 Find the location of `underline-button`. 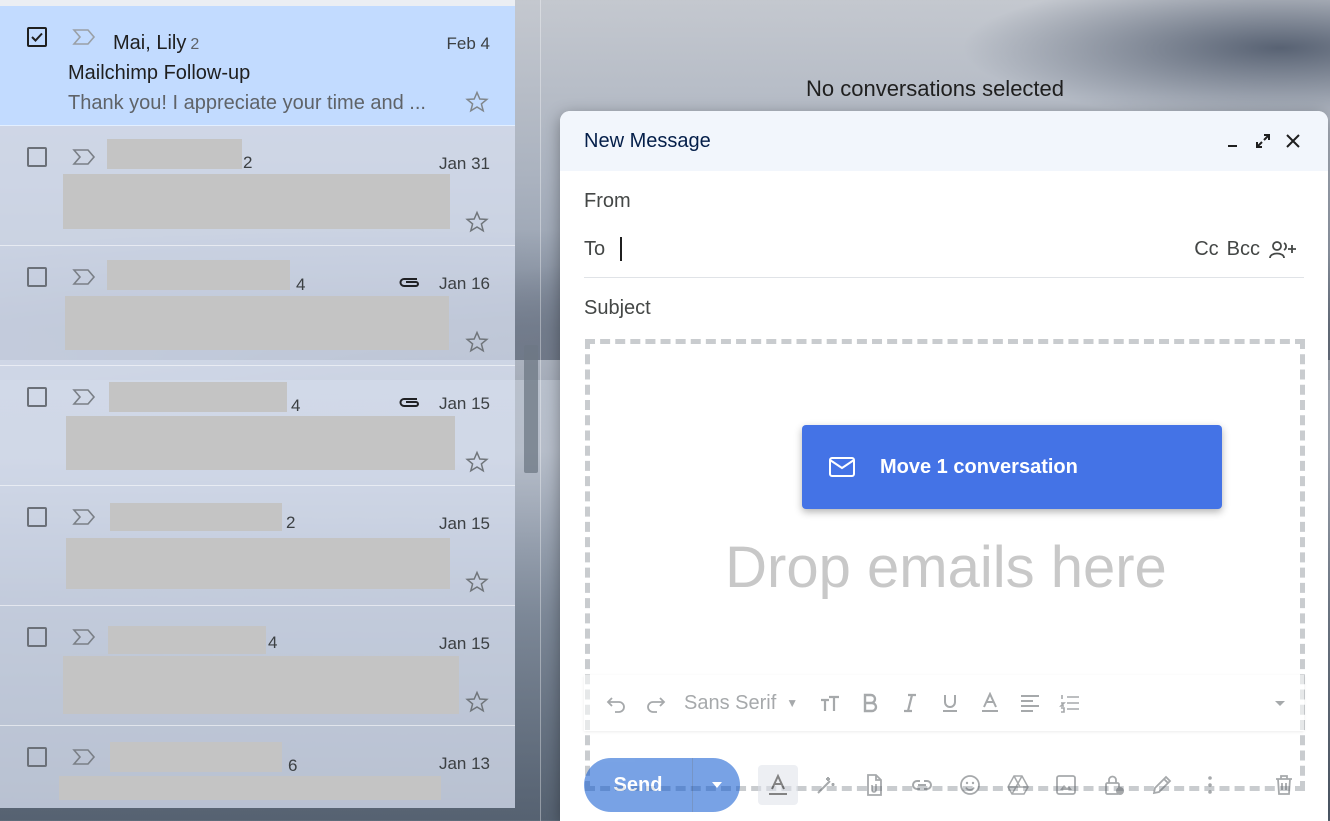

underline-button is located at coordinates (950, 703).